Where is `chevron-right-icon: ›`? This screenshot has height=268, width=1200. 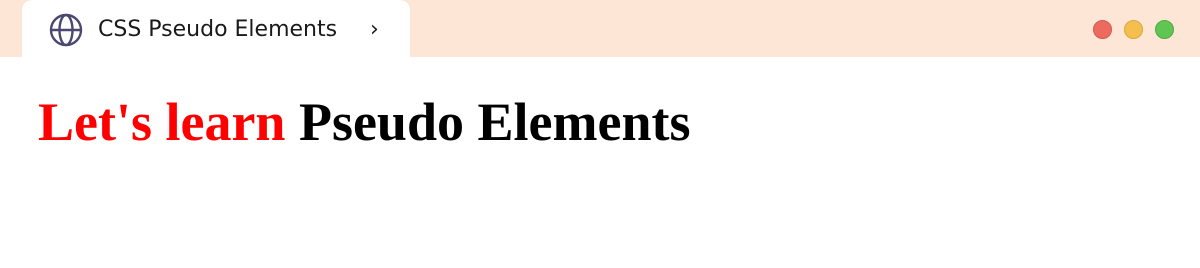
chevron-right-icon: › is located at coordinates (374, 30).